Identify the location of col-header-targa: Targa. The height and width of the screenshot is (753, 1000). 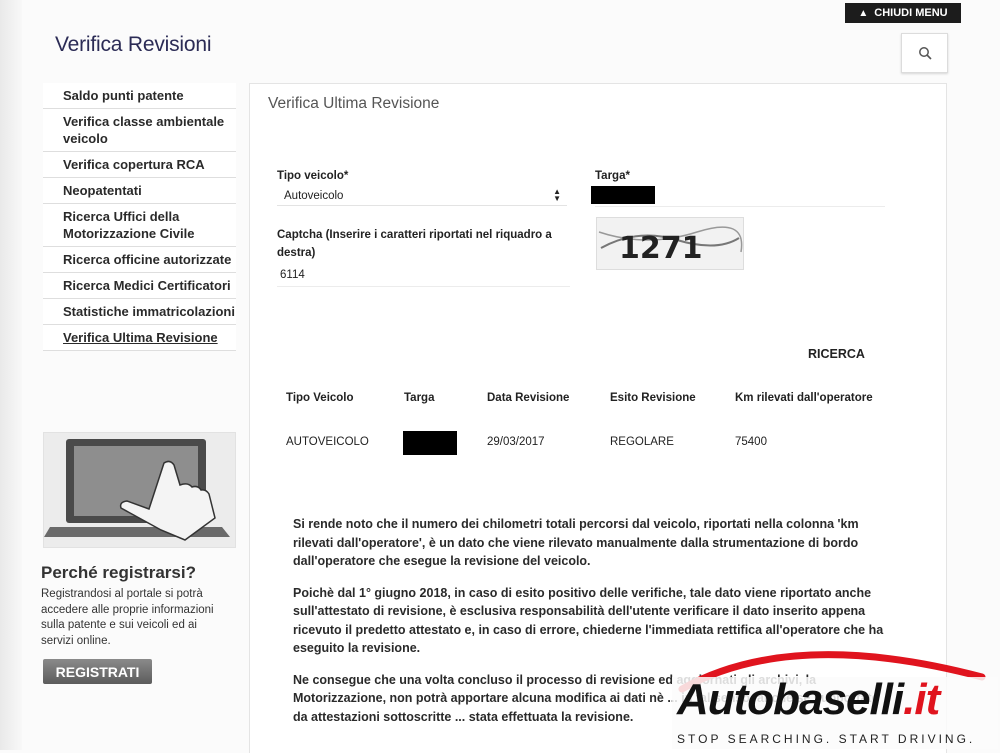
(419, 398).